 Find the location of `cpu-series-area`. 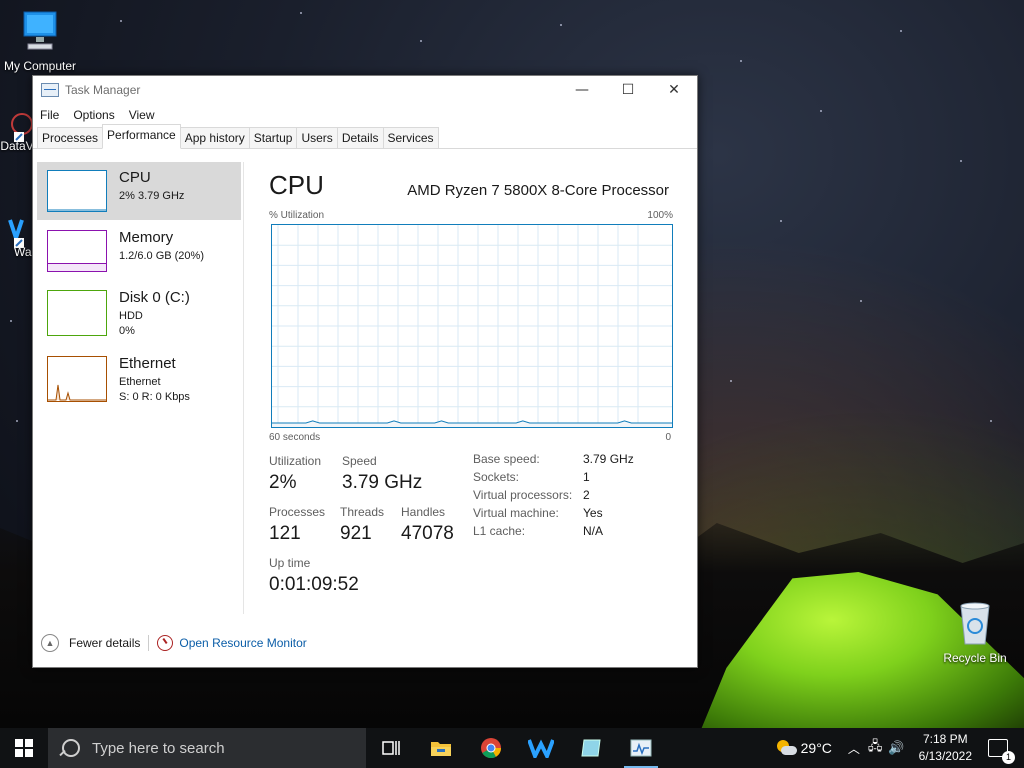

cpu-series-area is located at coordinates (472, 423).